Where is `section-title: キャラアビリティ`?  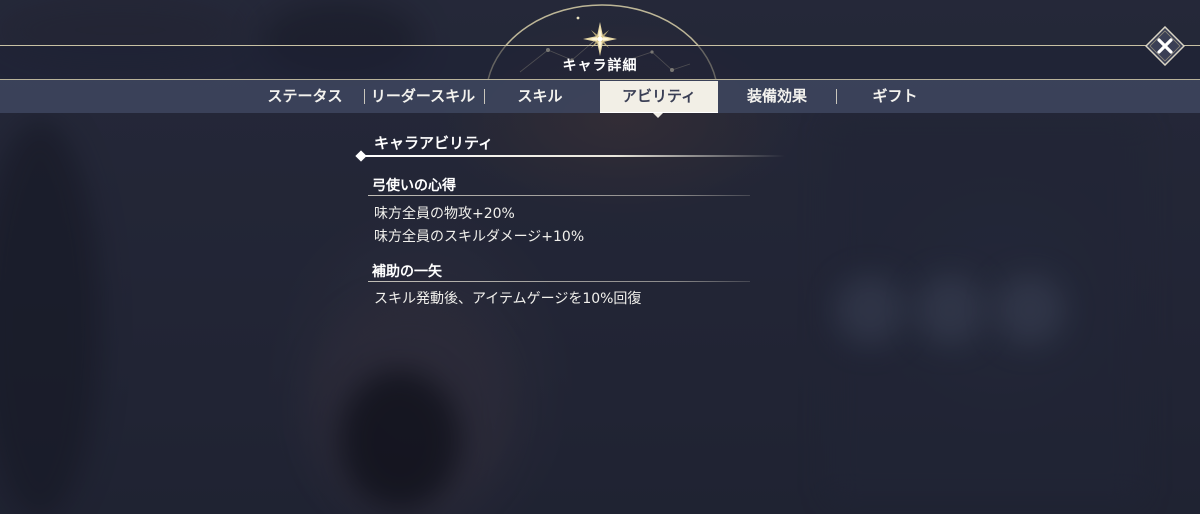
section-title: キャラアビリティ is located at coordinates (434, 143).